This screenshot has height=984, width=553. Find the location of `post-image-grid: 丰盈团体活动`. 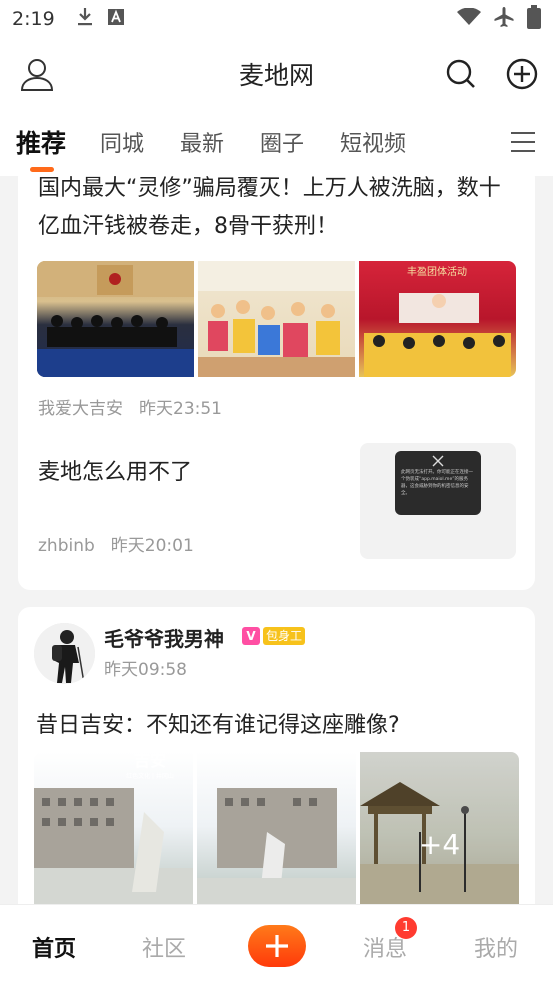

post-image-grid: 丰盈团体活动 is located at coordinates (276, 319).